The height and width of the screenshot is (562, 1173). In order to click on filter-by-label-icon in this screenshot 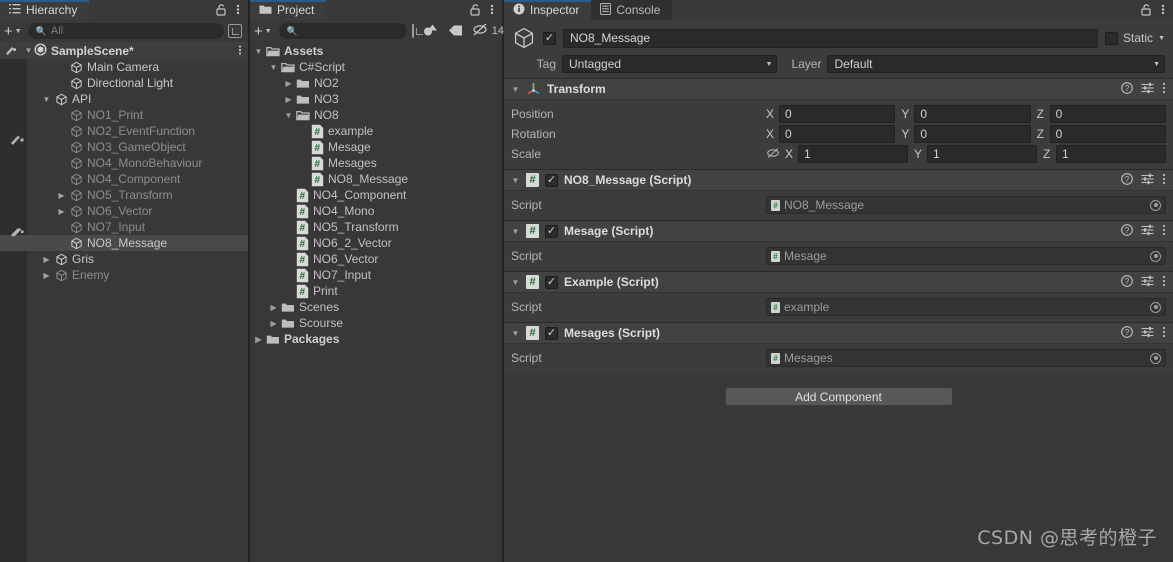, I will do `click(456, 31)`.